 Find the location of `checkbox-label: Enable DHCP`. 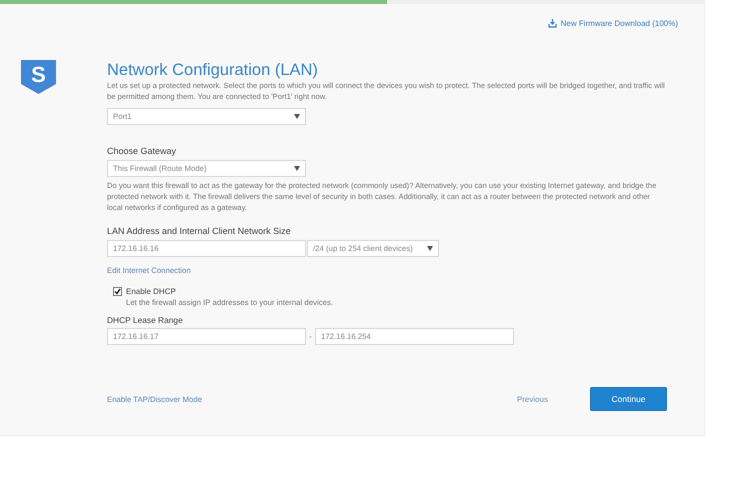

checkbox-label: Enable DHCP is located at coordinates (151, 291).